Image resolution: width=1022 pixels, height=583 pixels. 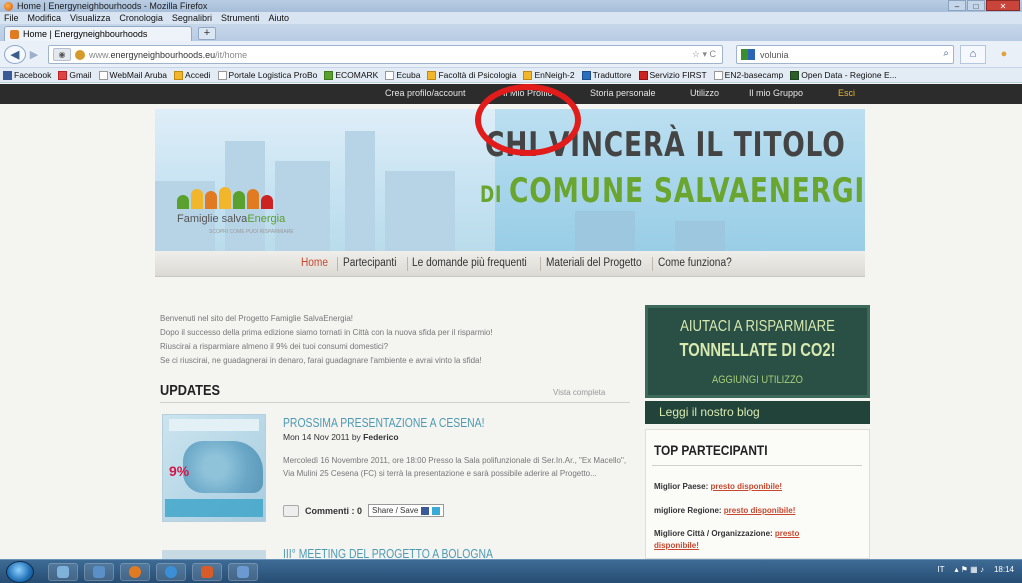 What do you see at coordinates (606, 75) in the screenshot?
I see `bookmark-item: Traduttore` at bounding box center [606, 75].